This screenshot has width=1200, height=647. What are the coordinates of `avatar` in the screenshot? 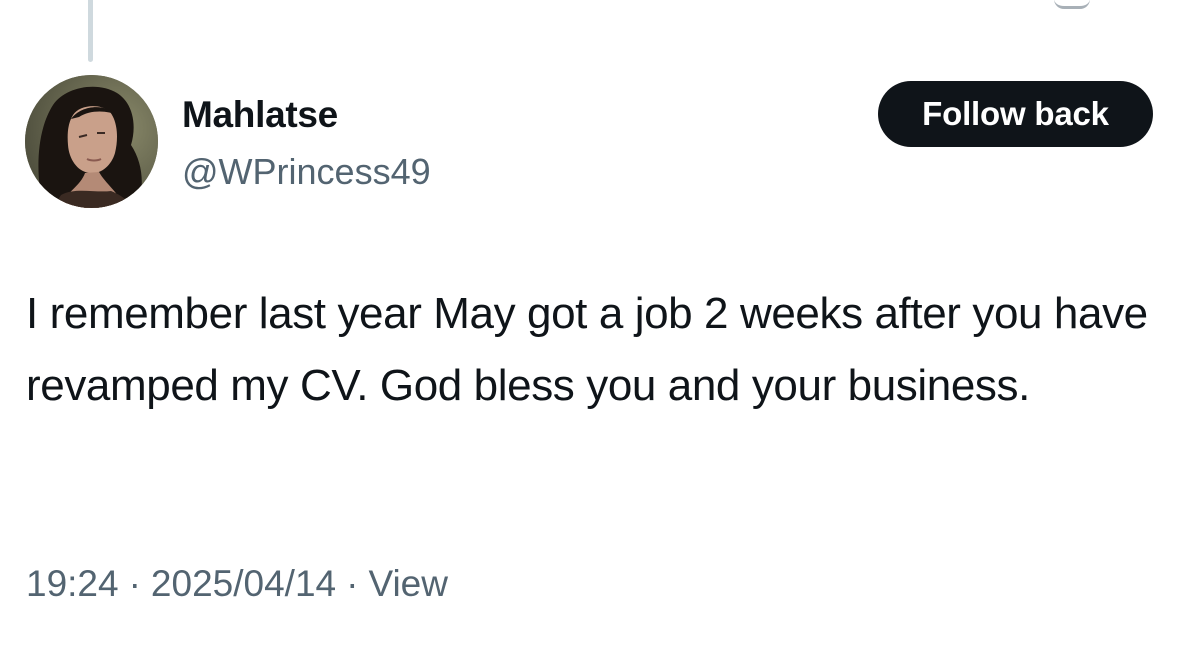 It's located at (91, 141).